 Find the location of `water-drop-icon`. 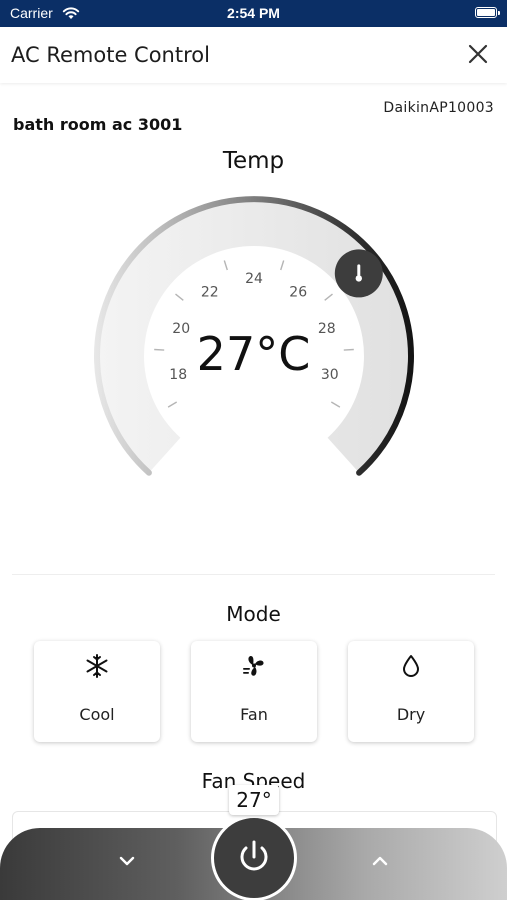

water-drop-icon is located at coordinates (411, 666).